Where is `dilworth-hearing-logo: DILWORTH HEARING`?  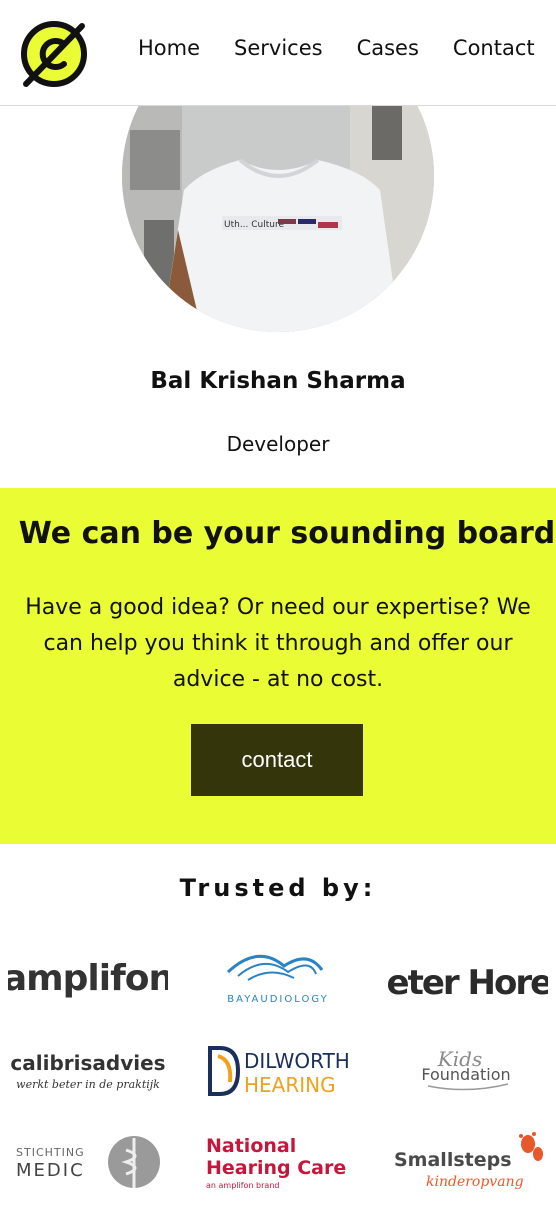
dilworth-hearing-logo: DILWORTH HEARING is located at coordinates (278, 1071).